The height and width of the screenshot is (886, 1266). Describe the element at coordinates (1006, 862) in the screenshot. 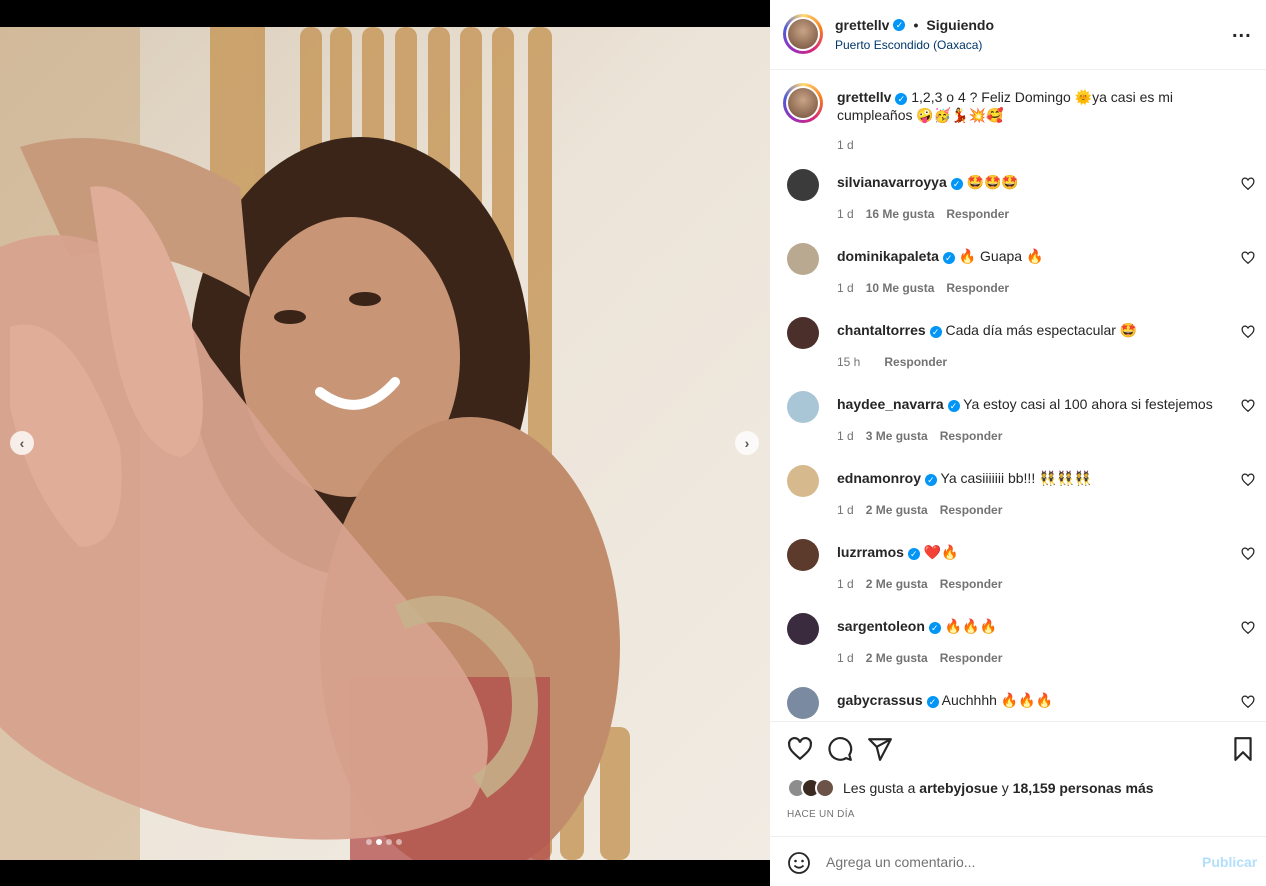

I see `comment-input` at that location.